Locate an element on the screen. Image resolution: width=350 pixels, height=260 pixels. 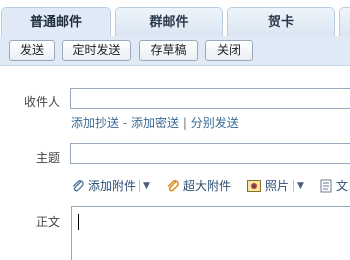
paperclip-orange-icon is located at coordinates (173, 186).